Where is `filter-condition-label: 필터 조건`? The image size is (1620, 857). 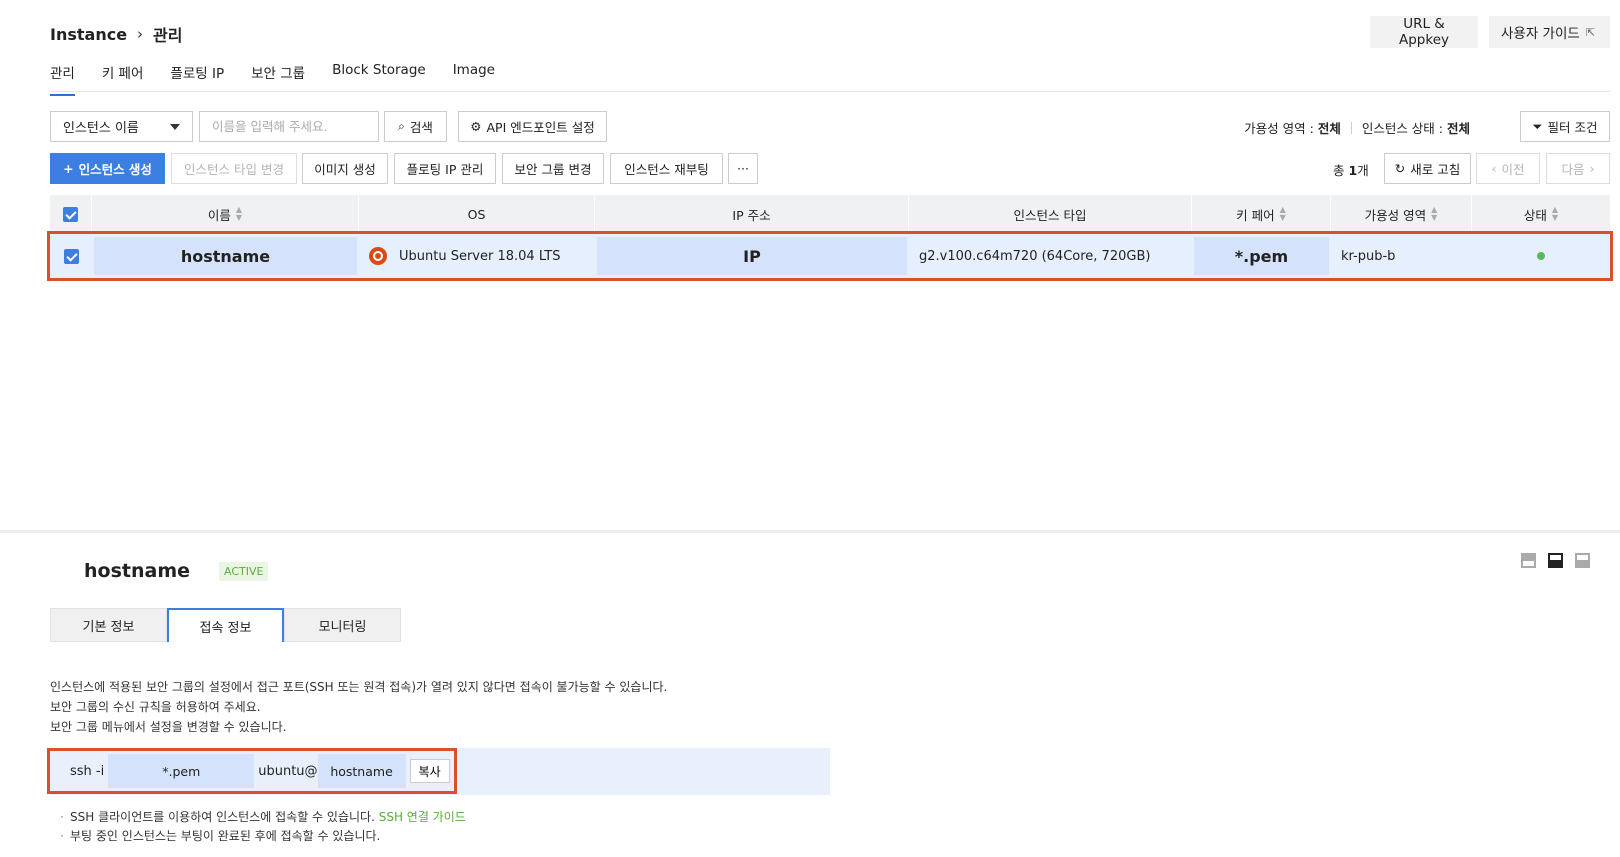 filter-condition-label: 필터 조건 is located at coordinates (1572, 127).